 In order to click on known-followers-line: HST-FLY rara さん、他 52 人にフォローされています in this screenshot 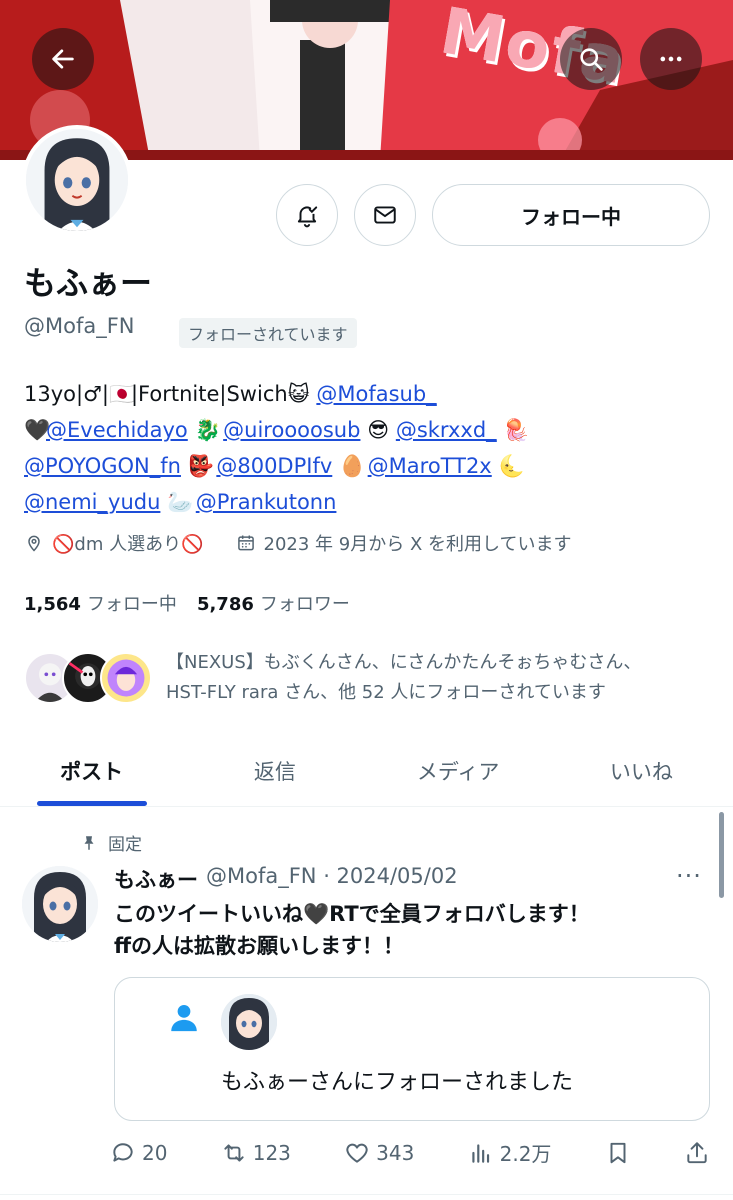, I will do `click(386, 692)`.